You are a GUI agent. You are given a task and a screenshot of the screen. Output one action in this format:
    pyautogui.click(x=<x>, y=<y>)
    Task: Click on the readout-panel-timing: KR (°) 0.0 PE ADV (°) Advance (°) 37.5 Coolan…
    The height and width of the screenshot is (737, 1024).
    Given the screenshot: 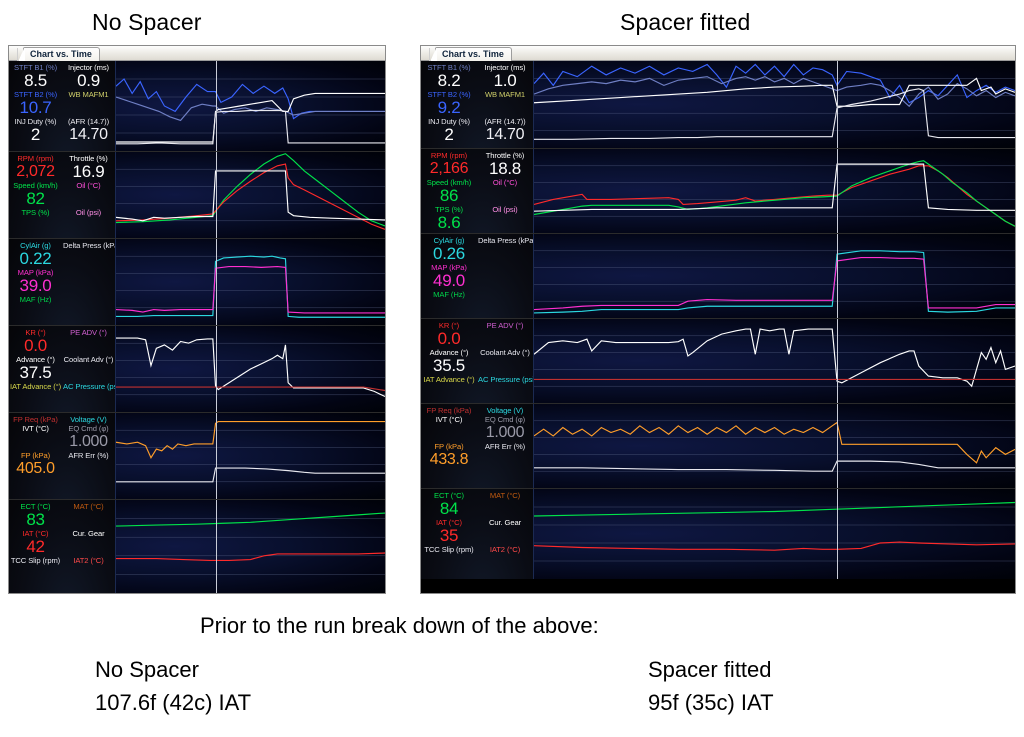 What is the action you would take?
    pyautogui.click(x=62, y=369)
    